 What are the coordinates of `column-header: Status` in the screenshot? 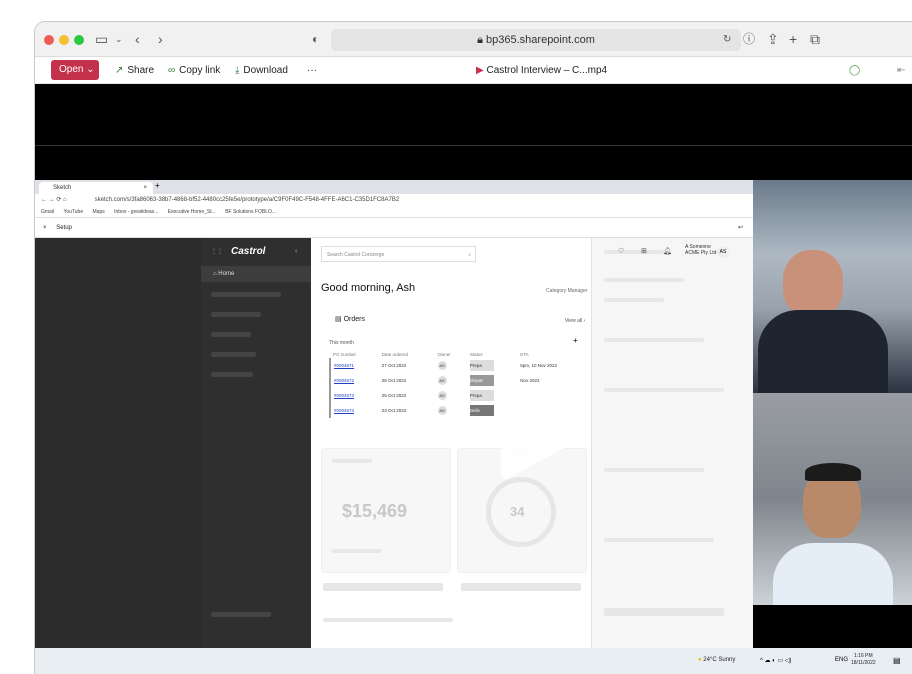 It's located at (476, 354).